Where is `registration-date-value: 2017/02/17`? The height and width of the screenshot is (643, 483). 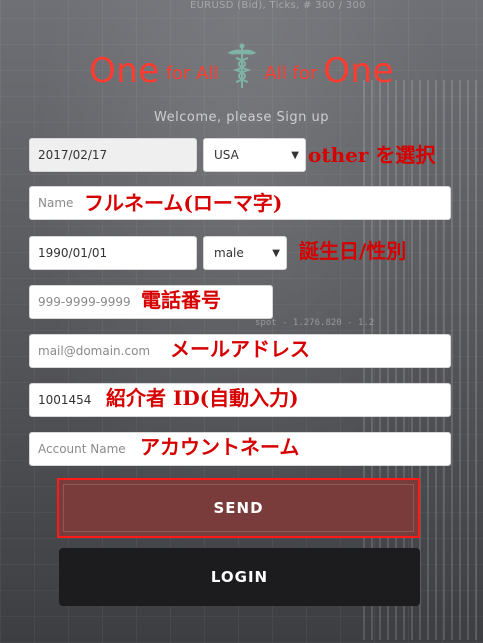
registration-date-value: 2017/02/17 is located at coordinates (73, 155).